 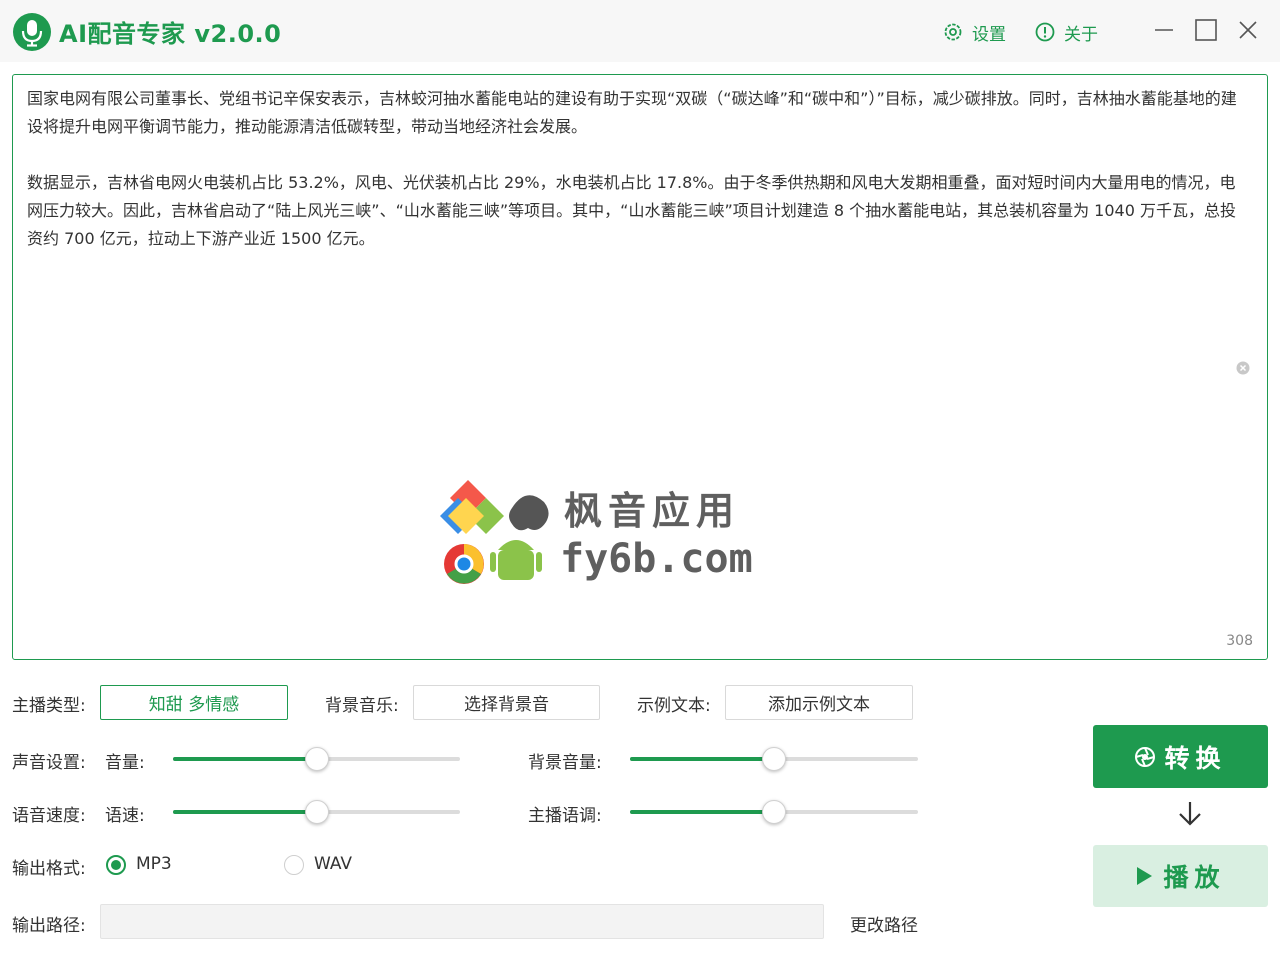 What do you see at coordinates (49, 816) in the screenshot?
I see `speech-speed-row-label: 语音速度:` at bounding box center [49, 816].